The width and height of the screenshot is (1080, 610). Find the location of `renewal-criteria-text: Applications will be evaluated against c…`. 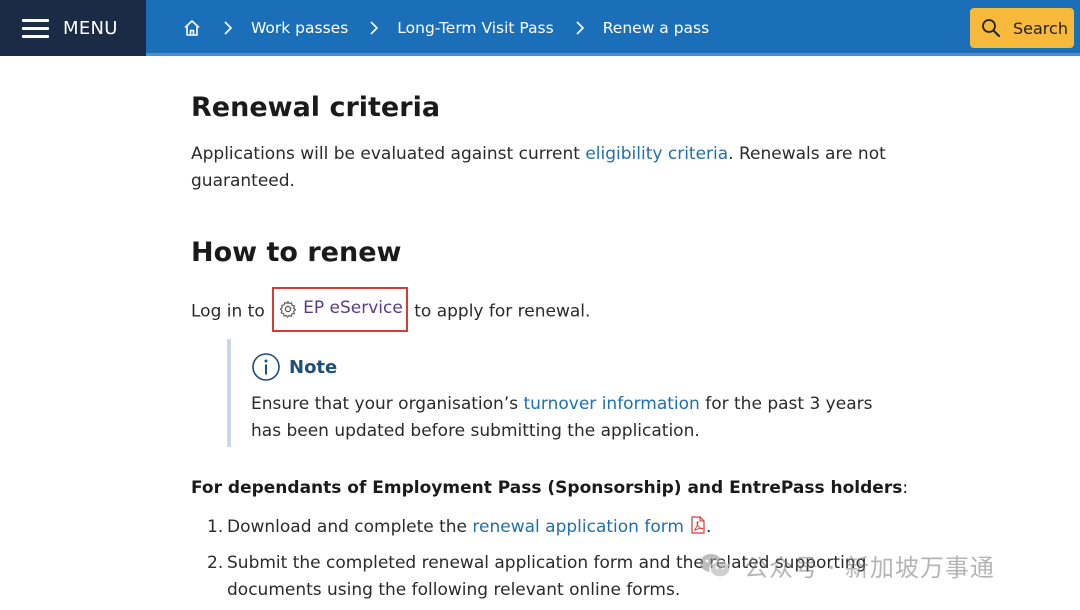

renewal-criteria-text: Applications will be evaluated against c… is located at coordinates (541, 168).